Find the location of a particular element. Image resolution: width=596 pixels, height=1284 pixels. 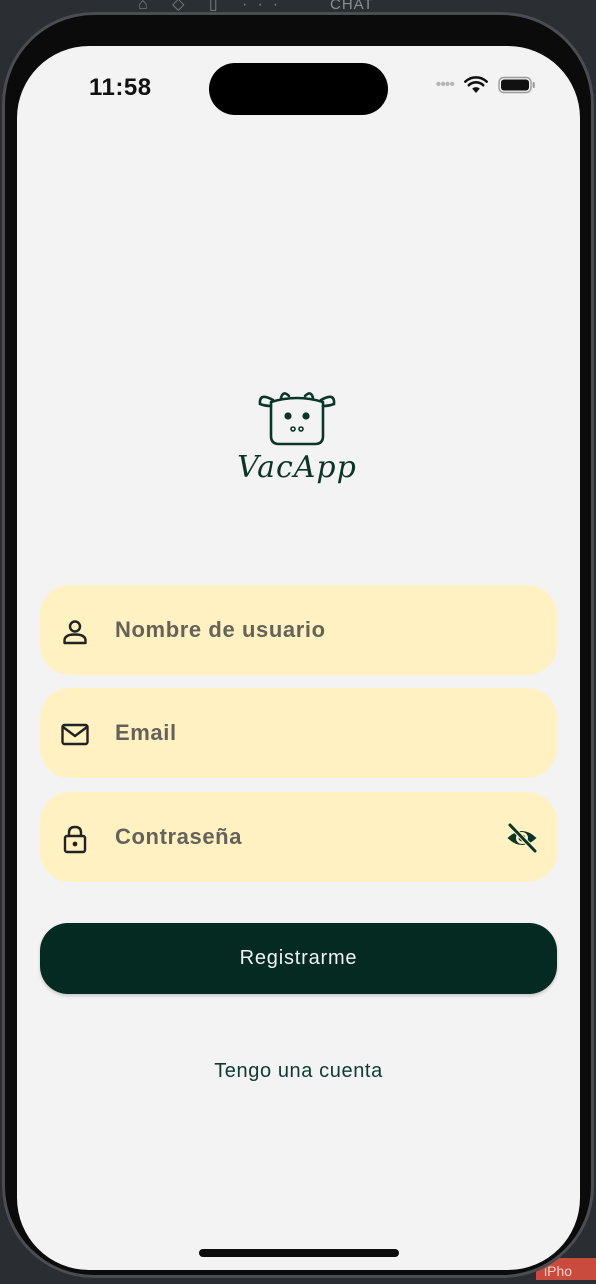

register-button: Registrarme is located at coordinates (298, 958).